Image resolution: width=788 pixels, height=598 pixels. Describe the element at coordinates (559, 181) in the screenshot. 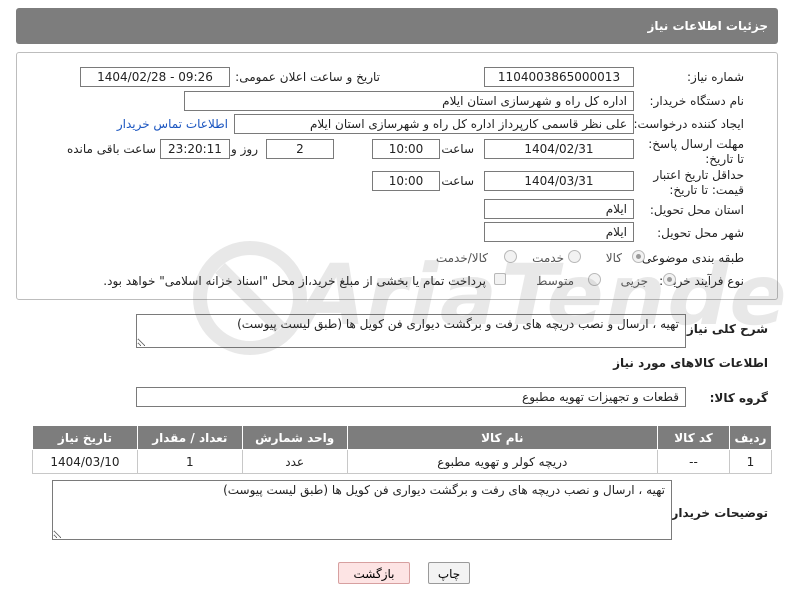

I see `validity-date-field: 1404/03/31` at that location.